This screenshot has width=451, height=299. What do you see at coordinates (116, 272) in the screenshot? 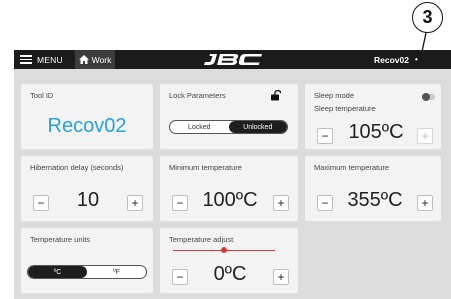
I see `units-option-fahrenheit: ºF` at bounding box center [116, 272].